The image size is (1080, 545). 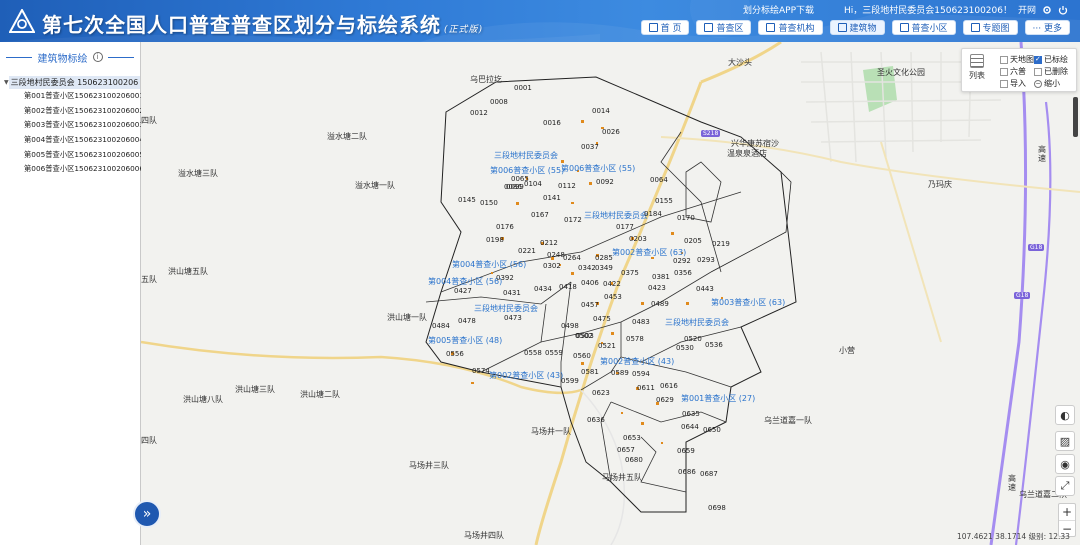 What do you see at coordinates (489, 203) in the screenshot?
I see `building-label: 0150` at bounding box center [489, 203].